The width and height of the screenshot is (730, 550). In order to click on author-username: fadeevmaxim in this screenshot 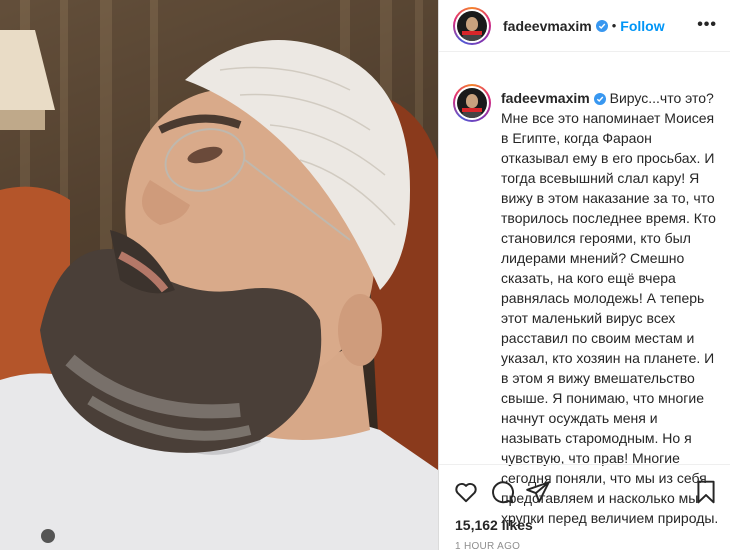, I will do `click(547, 26)`.